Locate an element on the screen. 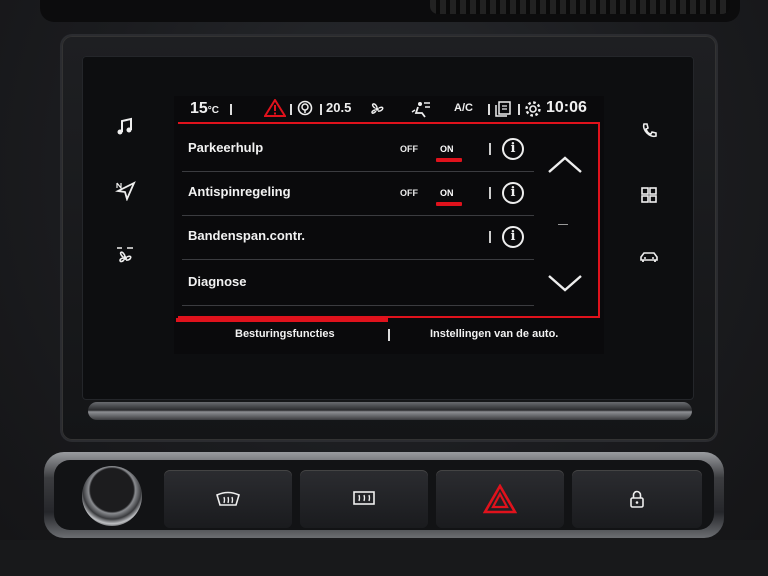  hazard-button is located at coordinates (500, 499).